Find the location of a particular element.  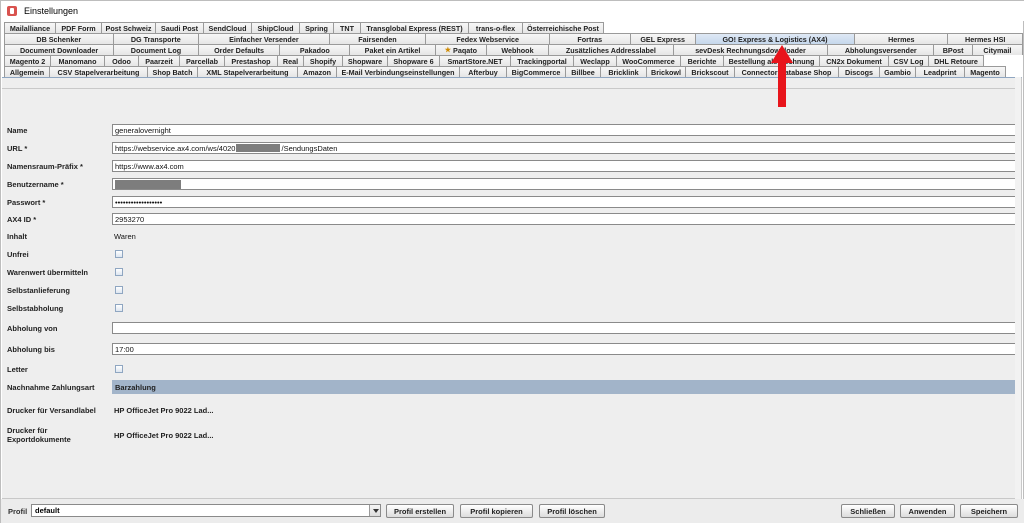

tab-shopware-6: Shopware 6 is located at coordinates (413, 60).